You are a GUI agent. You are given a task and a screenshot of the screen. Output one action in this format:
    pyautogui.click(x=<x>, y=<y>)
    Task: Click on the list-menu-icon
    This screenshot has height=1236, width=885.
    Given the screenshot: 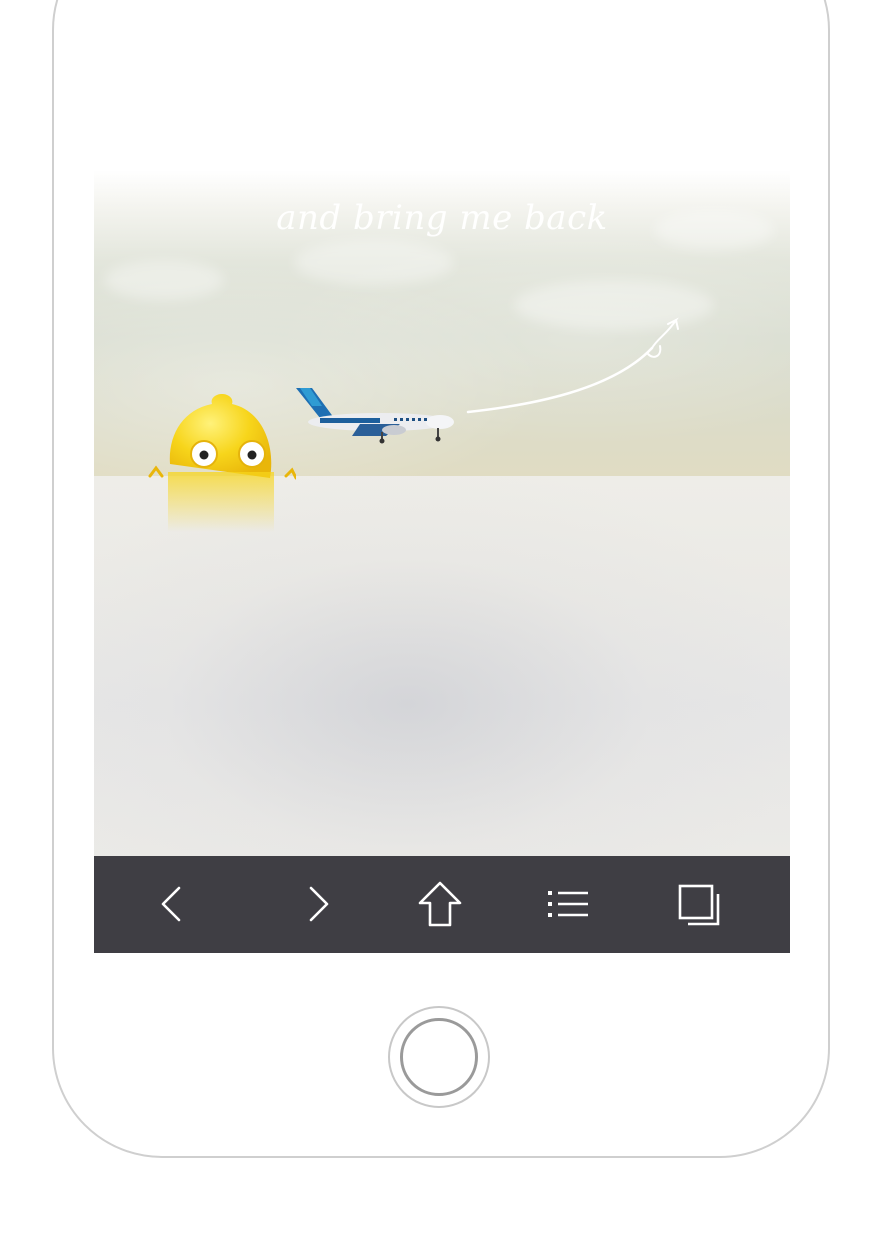 What is the action you would take?
    pyautogui.click(x=568, y=904)
    